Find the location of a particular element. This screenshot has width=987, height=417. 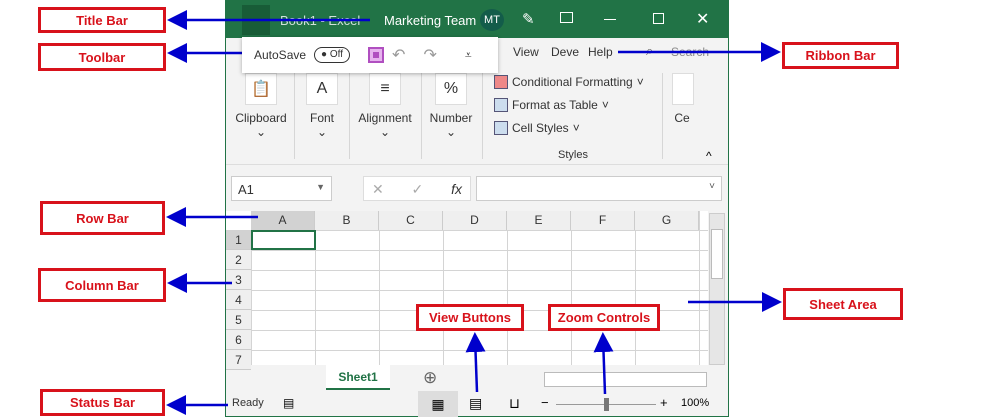

autosave-label: AutoSave is located at coordinates (280, 55).